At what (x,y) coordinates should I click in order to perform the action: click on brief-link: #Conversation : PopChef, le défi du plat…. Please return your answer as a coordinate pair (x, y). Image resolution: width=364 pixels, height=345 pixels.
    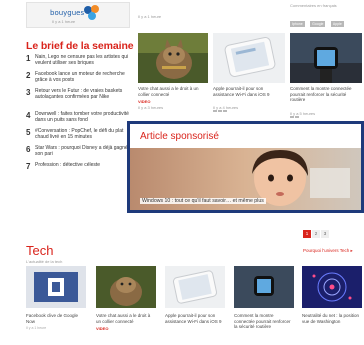
    Looking at the image, I should click on (84, 134).